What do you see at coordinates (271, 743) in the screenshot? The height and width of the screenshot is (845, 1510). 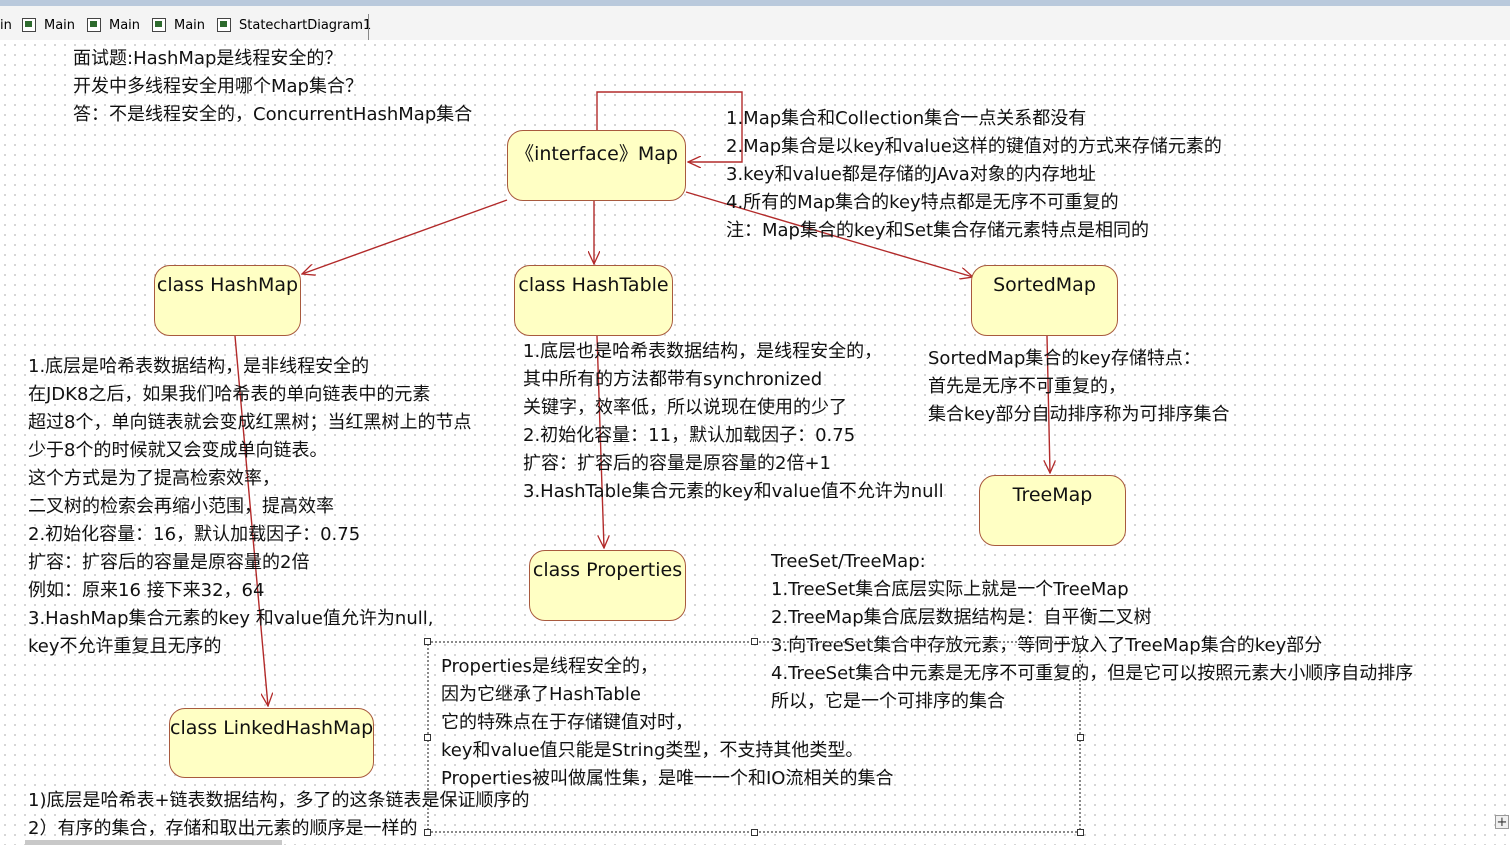 I see `node-linkedhashmap: class LinkedHashMap` at bounding box center [271, 743].